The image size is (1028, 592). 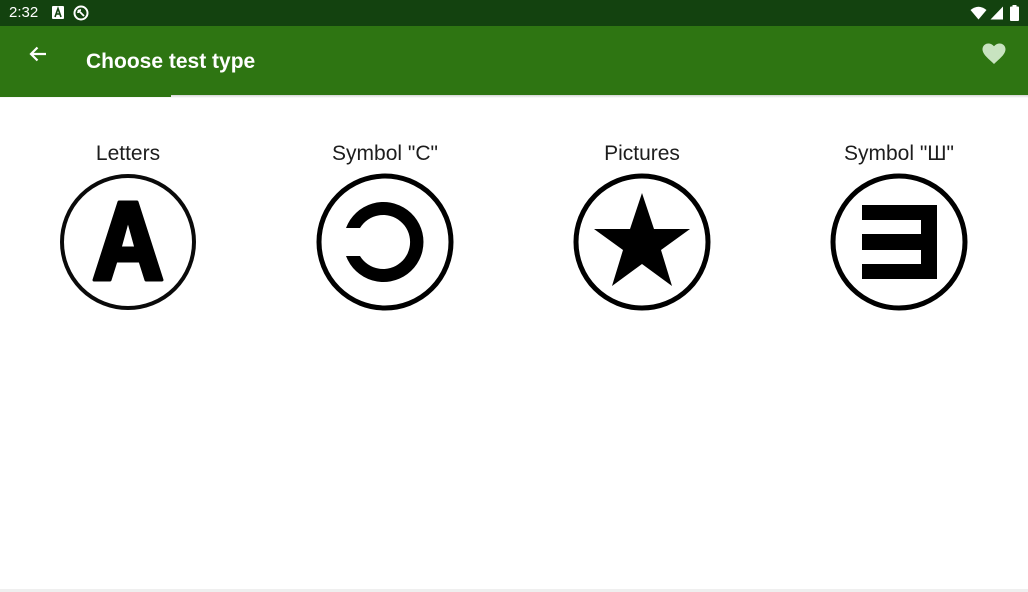 I want to click on option-symbol-c: Symbol "C", so click(x=385, y=228).